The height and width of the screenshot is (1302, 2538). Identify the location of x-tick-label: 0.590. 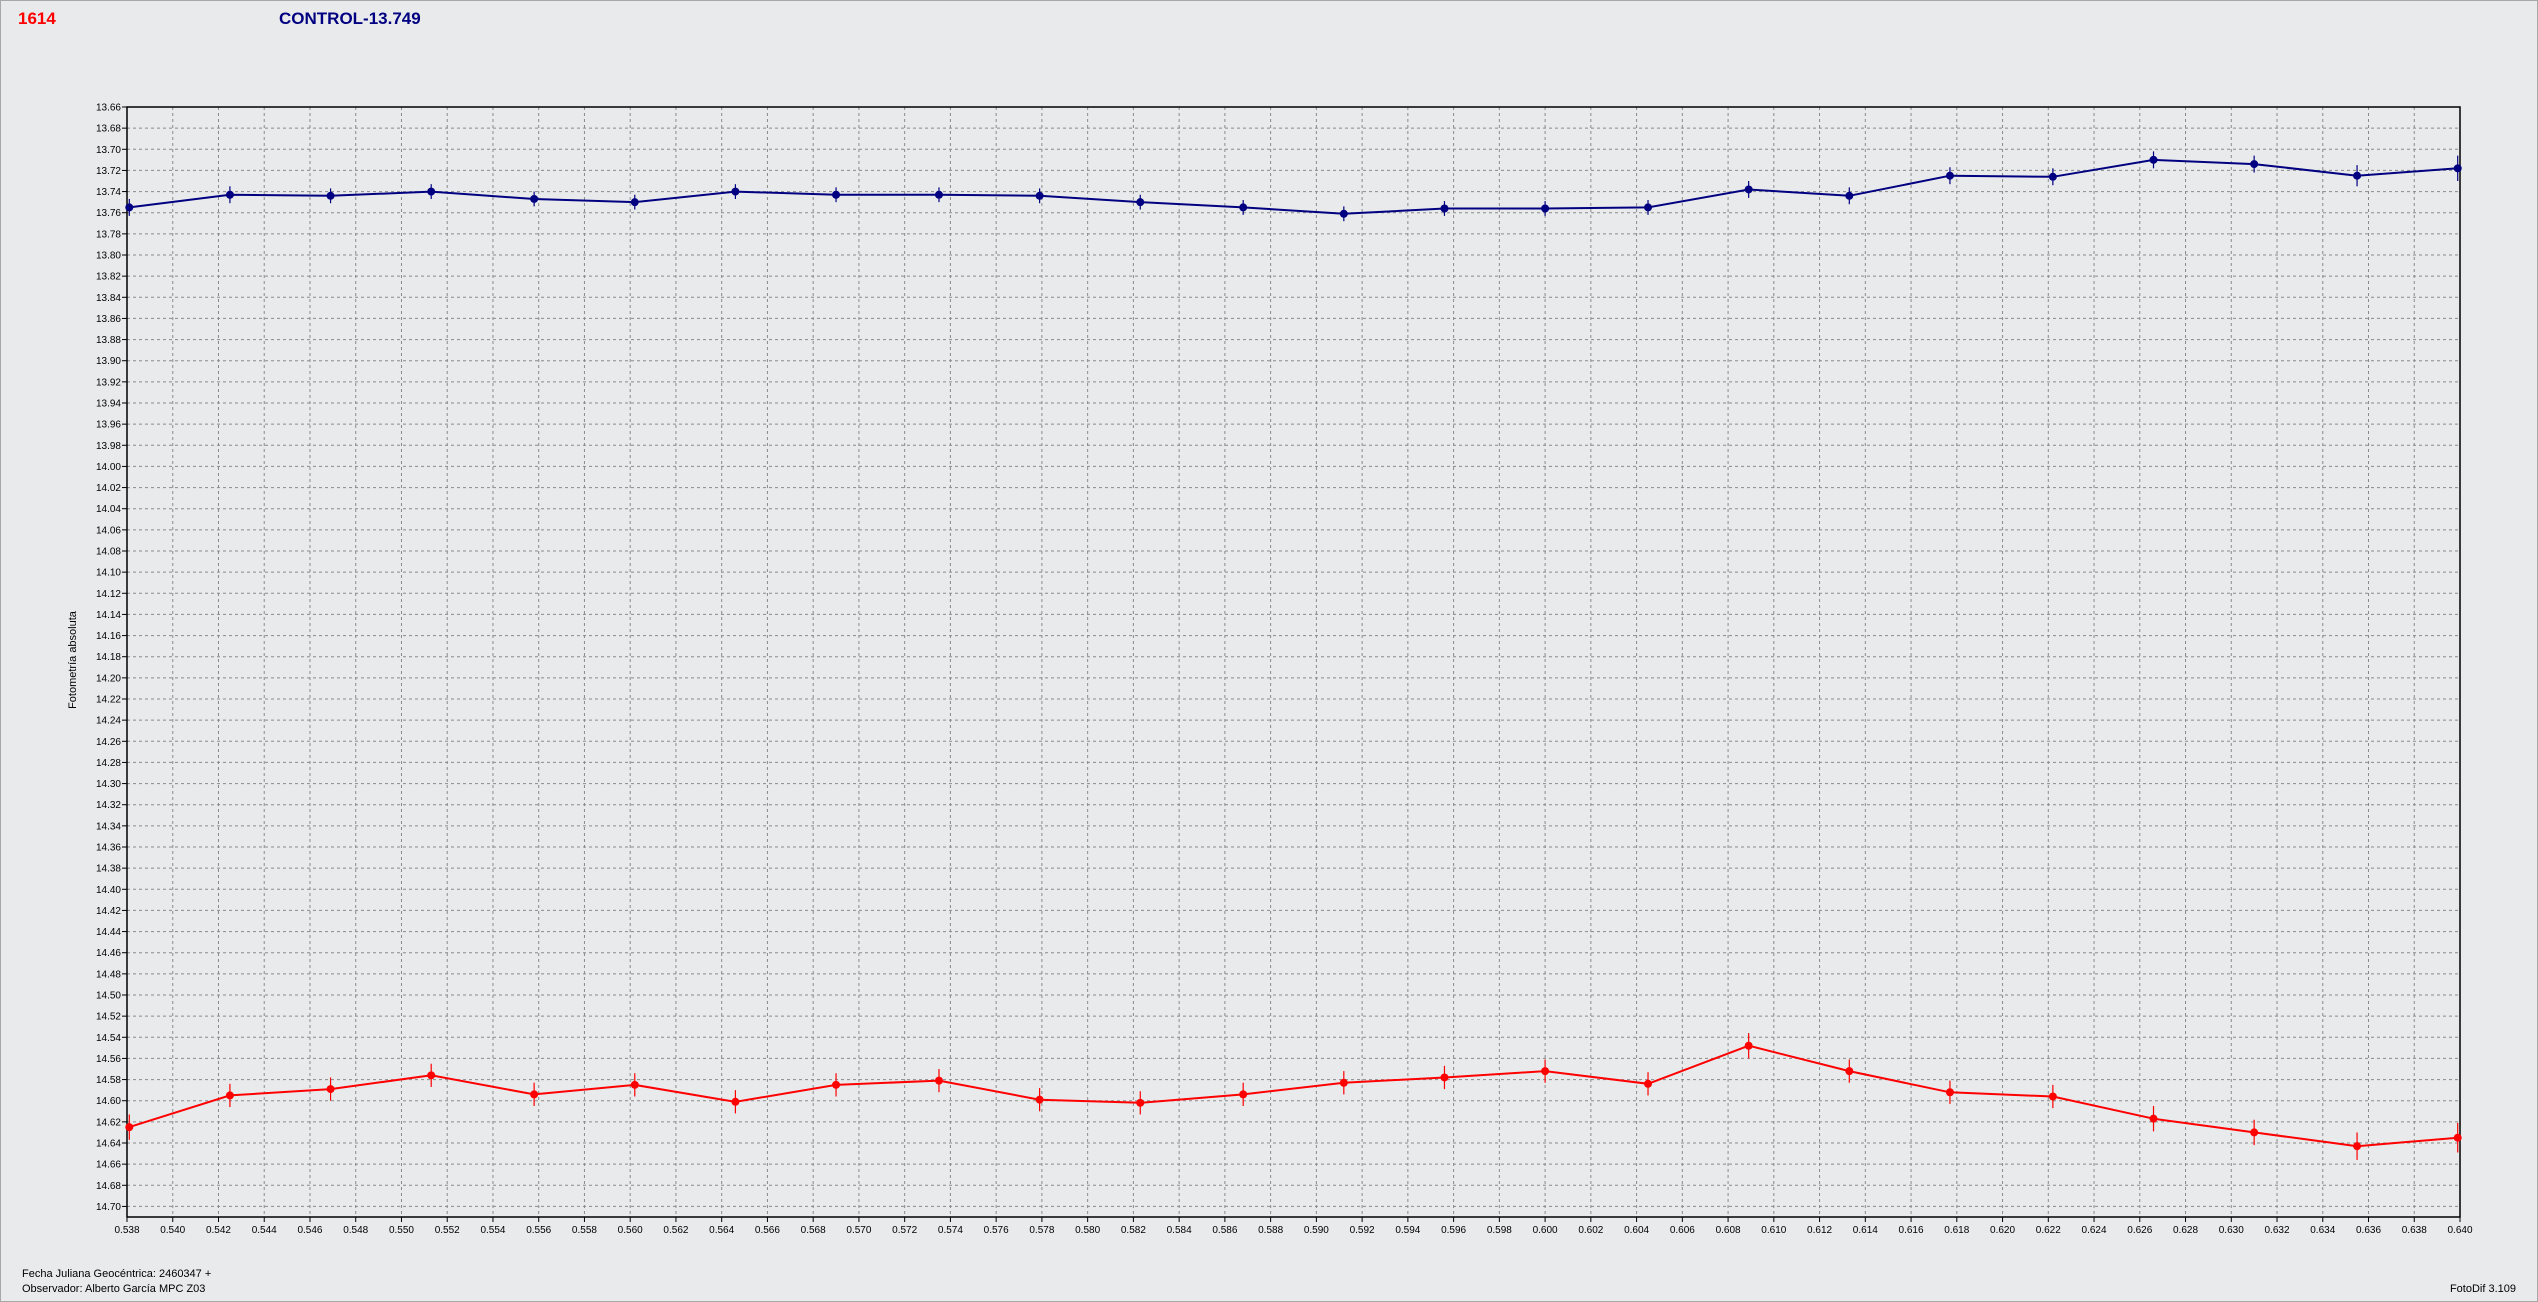
(1316, 1230).